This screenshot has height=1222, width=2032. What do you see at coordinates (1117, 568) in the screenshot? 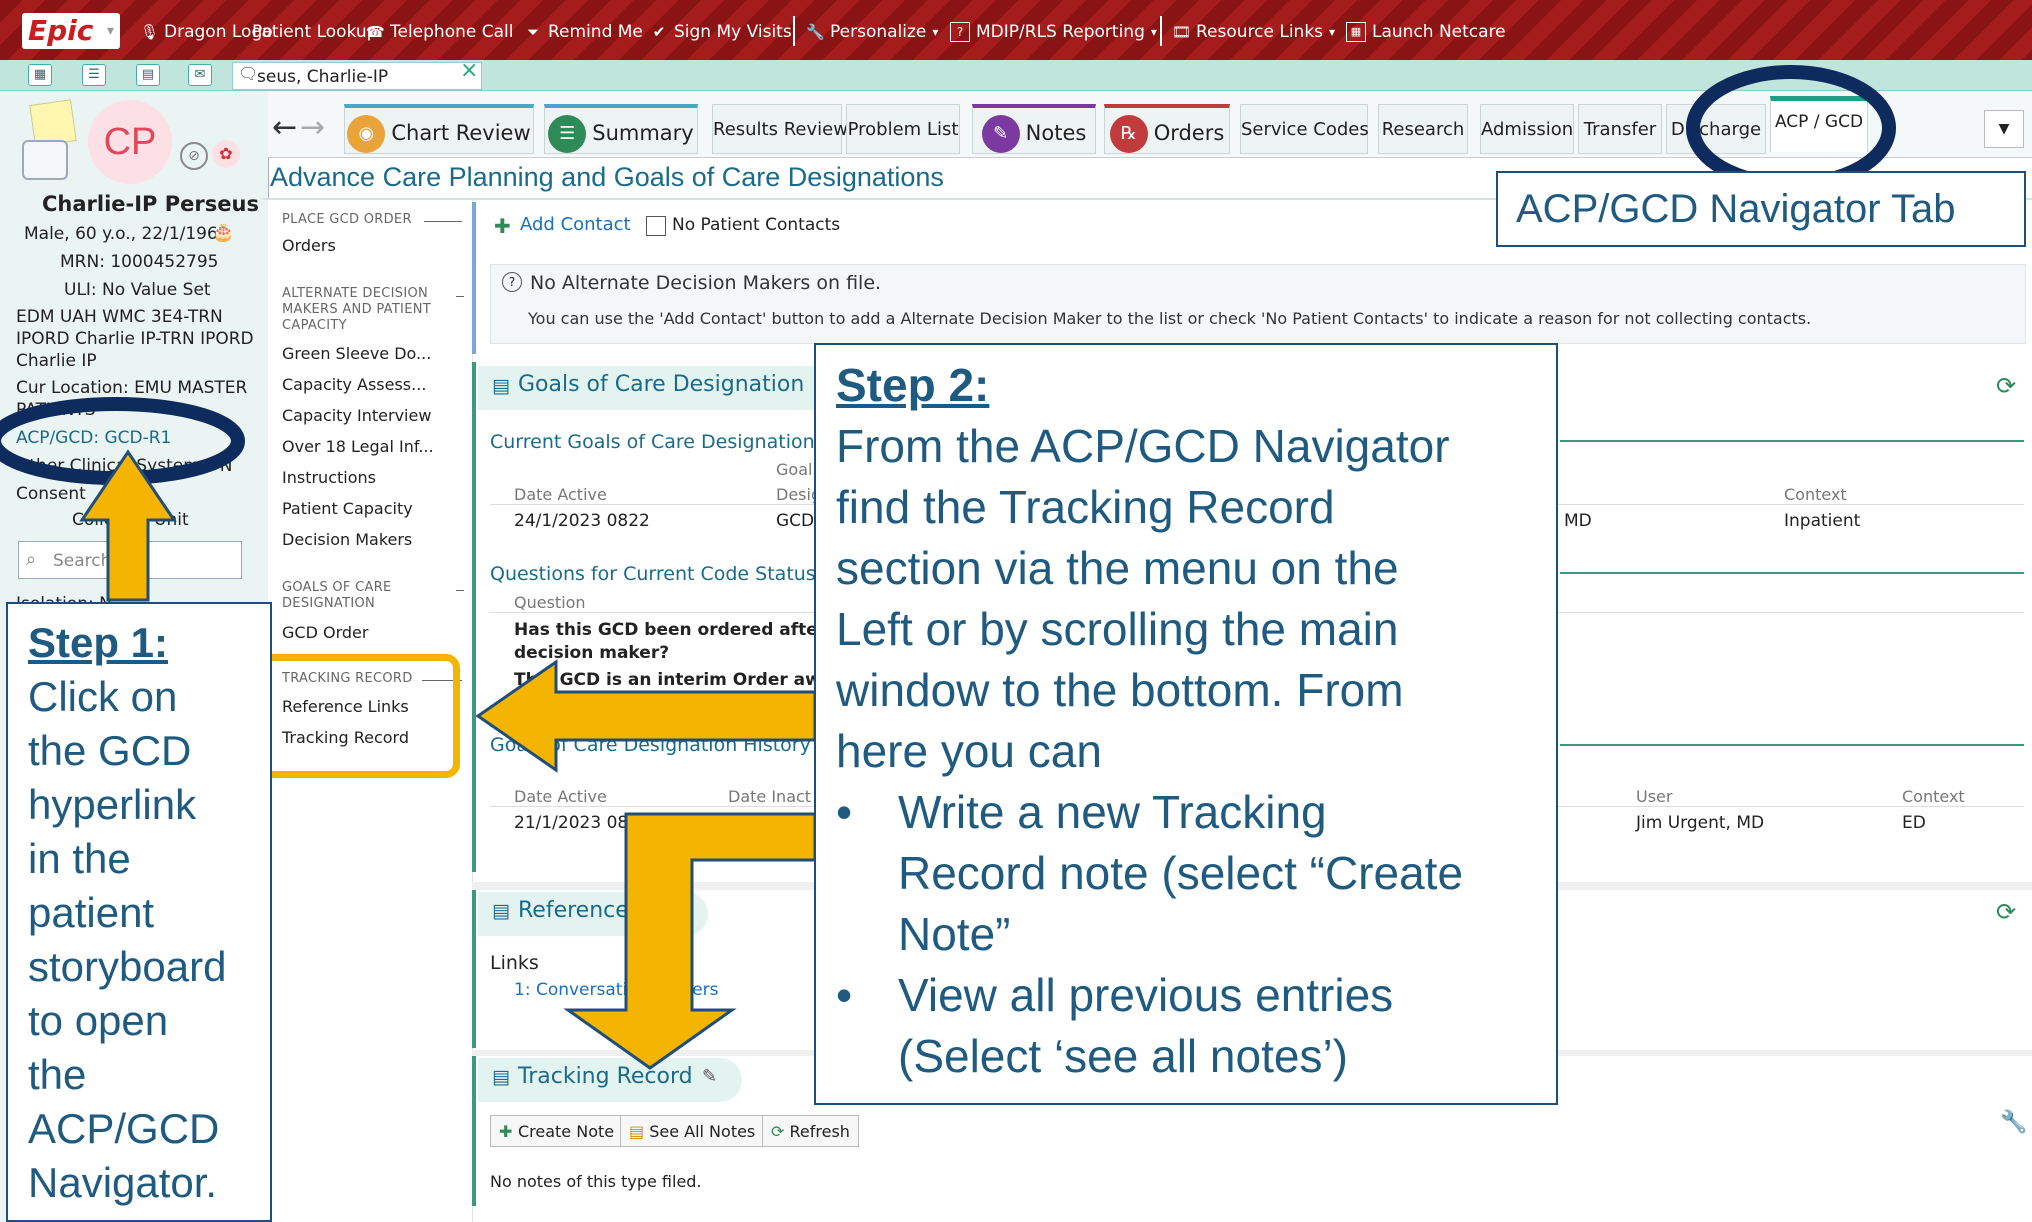
I see `step2-line: section via the menu on the` at bounding box center [1117, 568].